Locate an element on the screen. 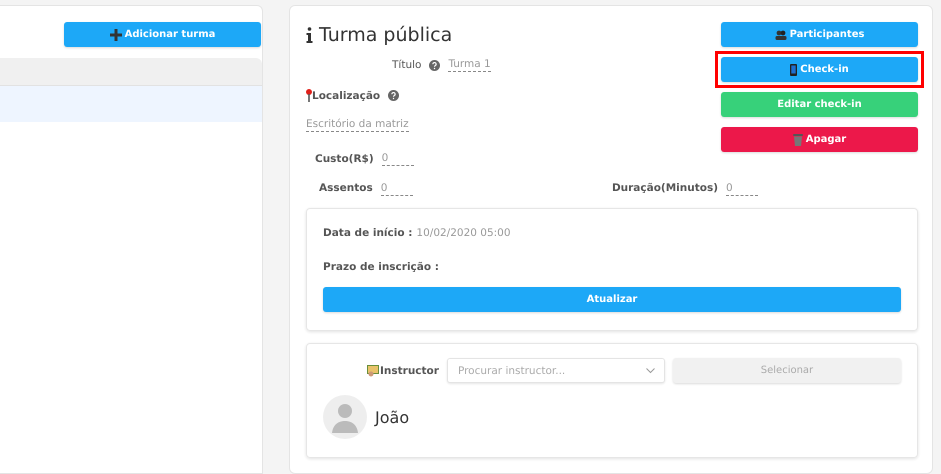 Image resolution: width=941 pixels, height=474 pixels. field-label: Localização is located at coordinates (346, 96).